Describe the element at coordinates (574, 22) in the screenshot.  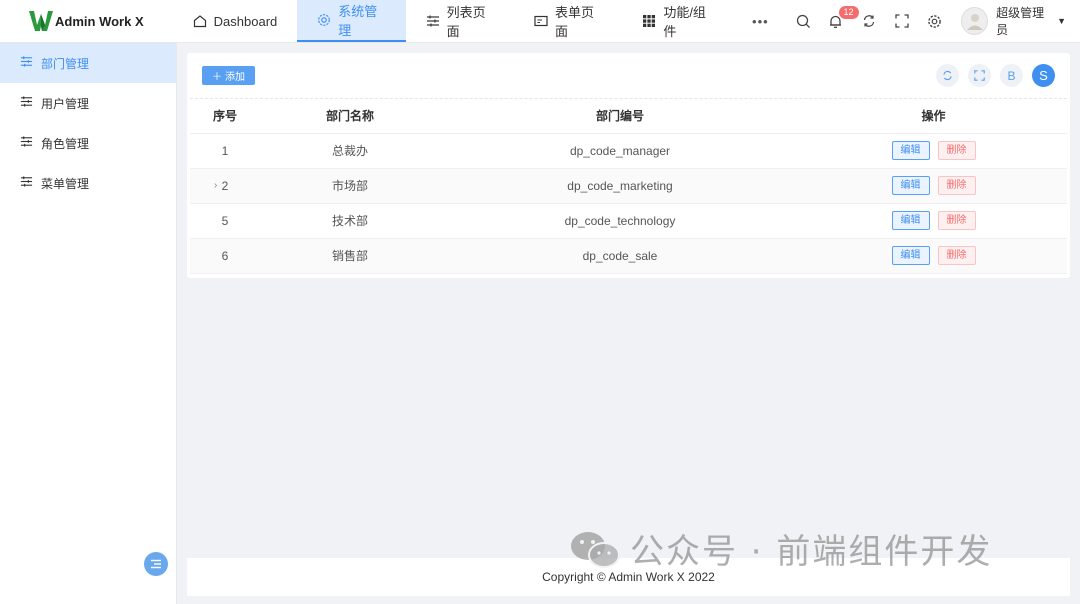
I see `nav-item-label: 表单页面` at that location.